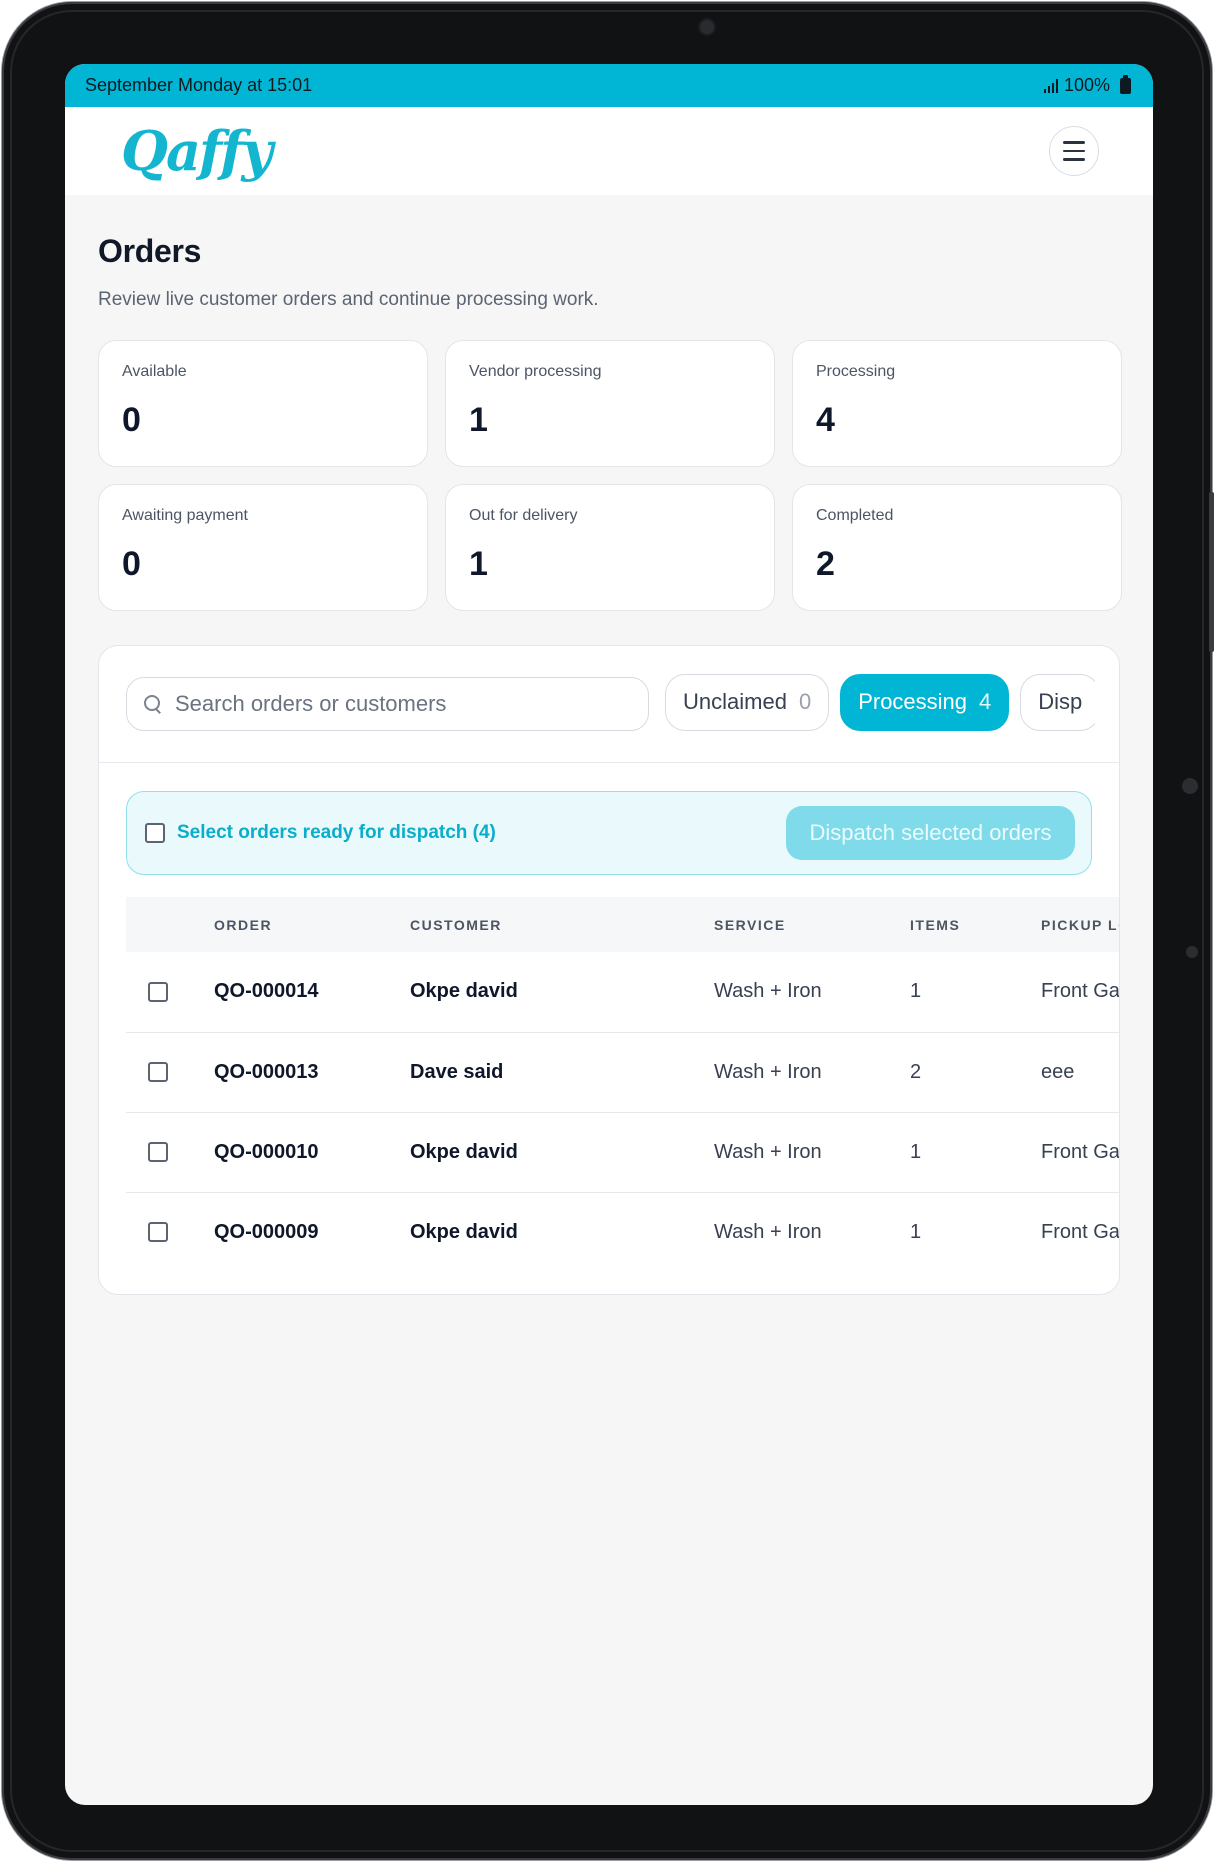 The width and height of the screenshot is (1216, 1864). Describe the element at coordinates (985, 701) in the screenshot. I see `tab-count: 4` at that location.